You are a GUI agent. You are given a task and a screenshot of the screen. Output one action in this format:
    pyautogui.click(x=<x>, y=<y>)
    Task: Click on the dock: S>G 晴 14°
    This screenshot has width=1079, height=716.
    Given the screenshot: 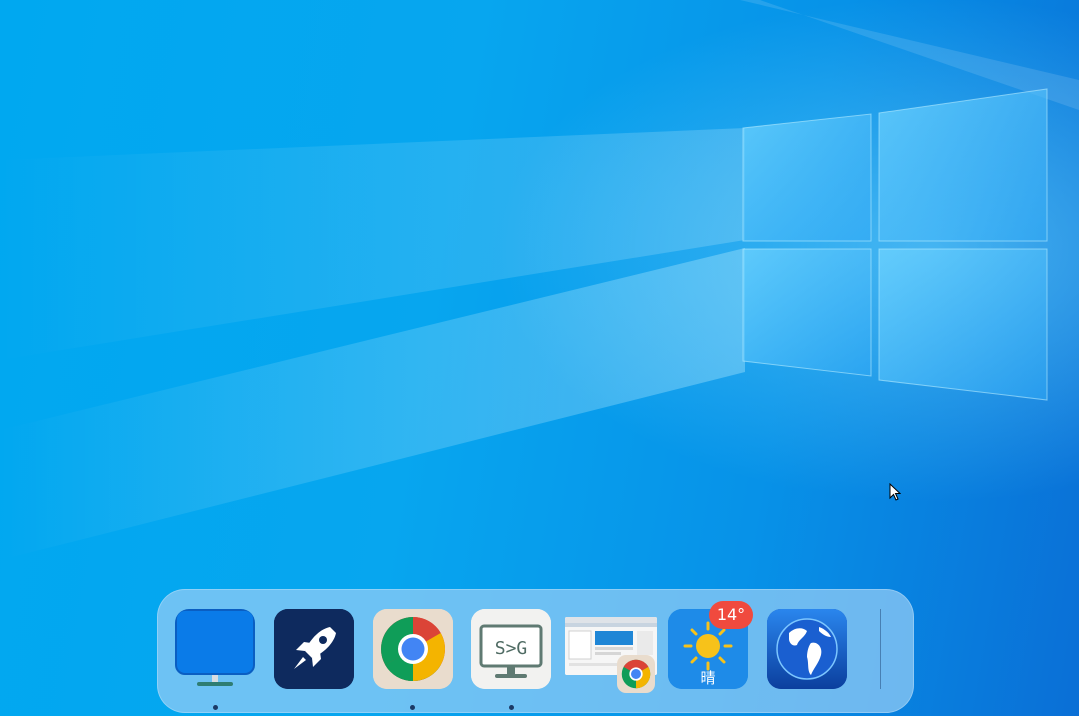 What is the action you would take?
    pyautogui.click(x=535, y=651)
    